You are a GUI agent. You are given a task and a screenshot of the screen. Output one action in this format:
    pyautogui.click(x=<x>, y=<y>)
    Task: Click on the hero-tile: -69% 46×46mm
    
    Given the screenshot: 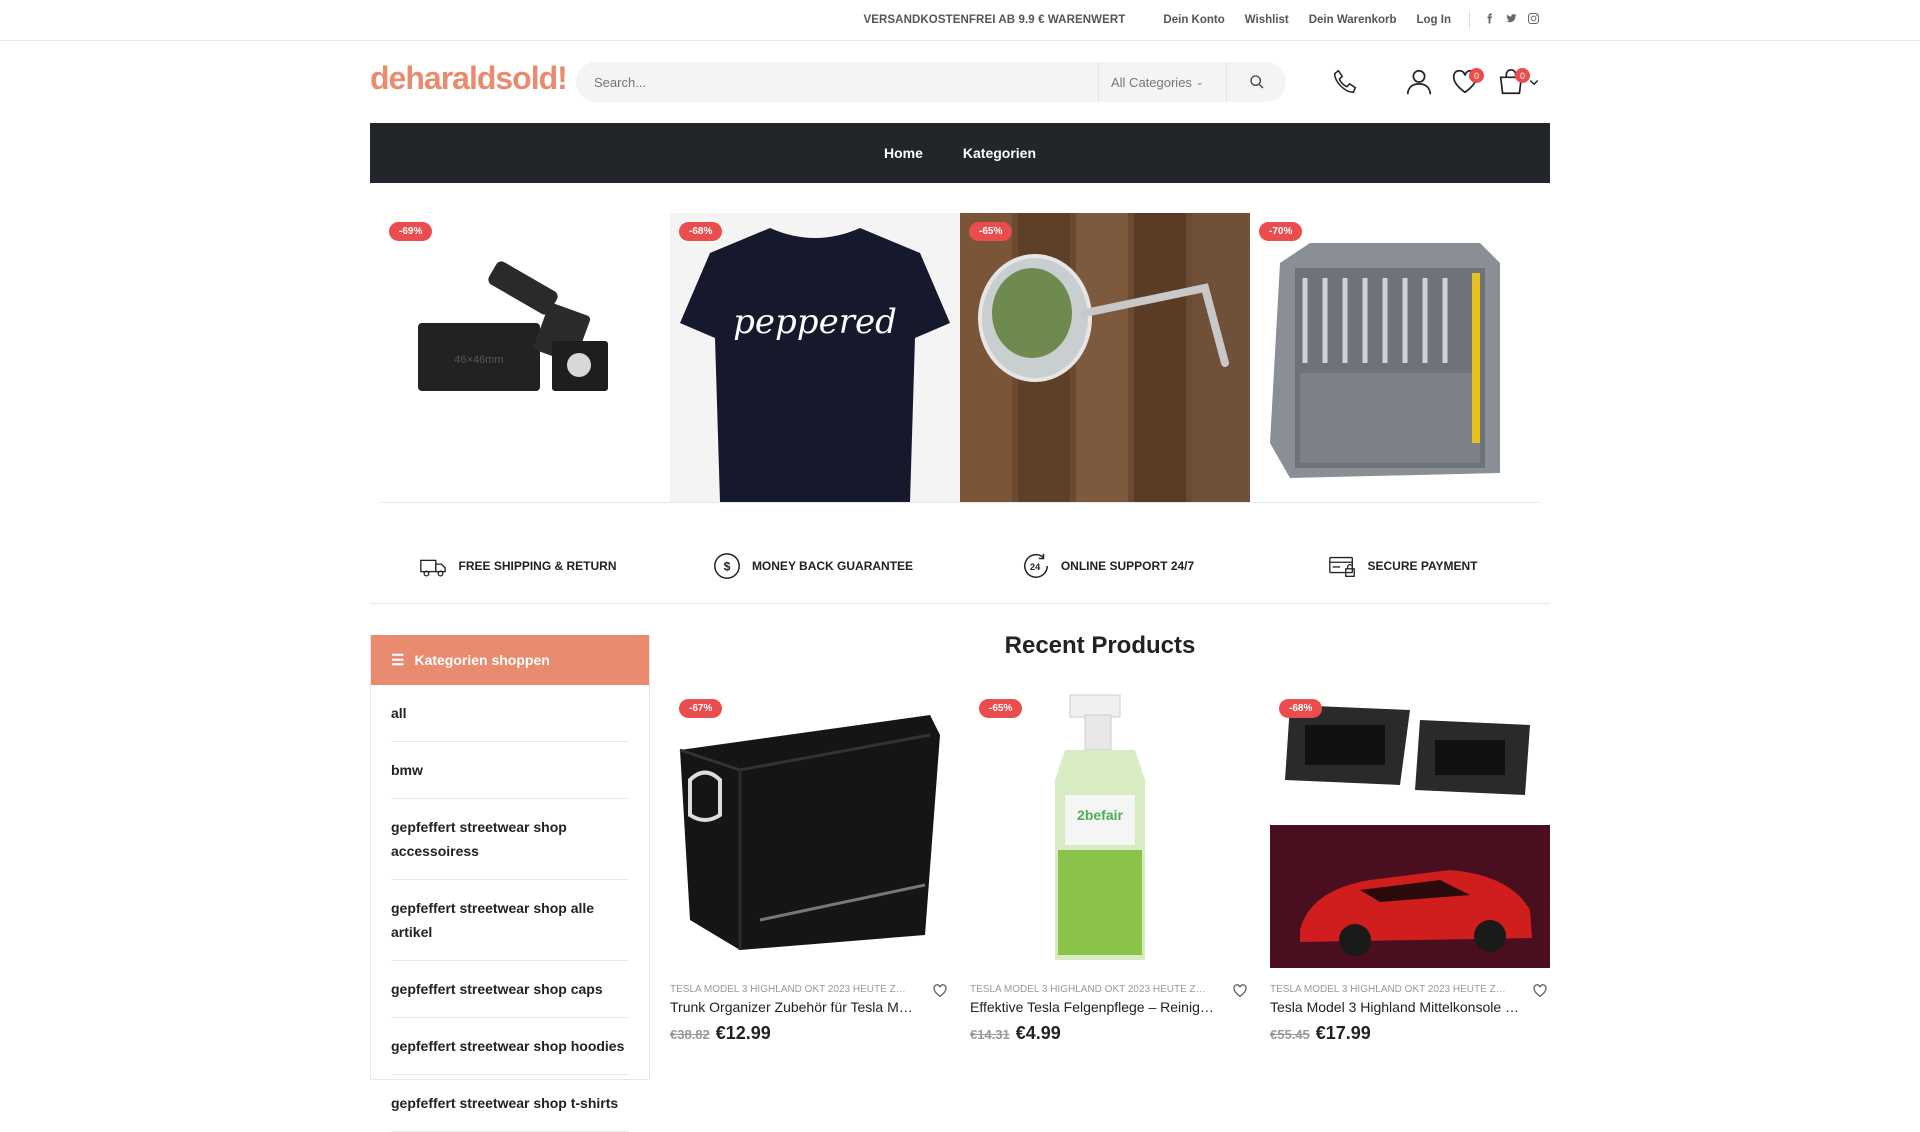 What is the action you would take?
    pyautogui.click(x=525, y=357)
    